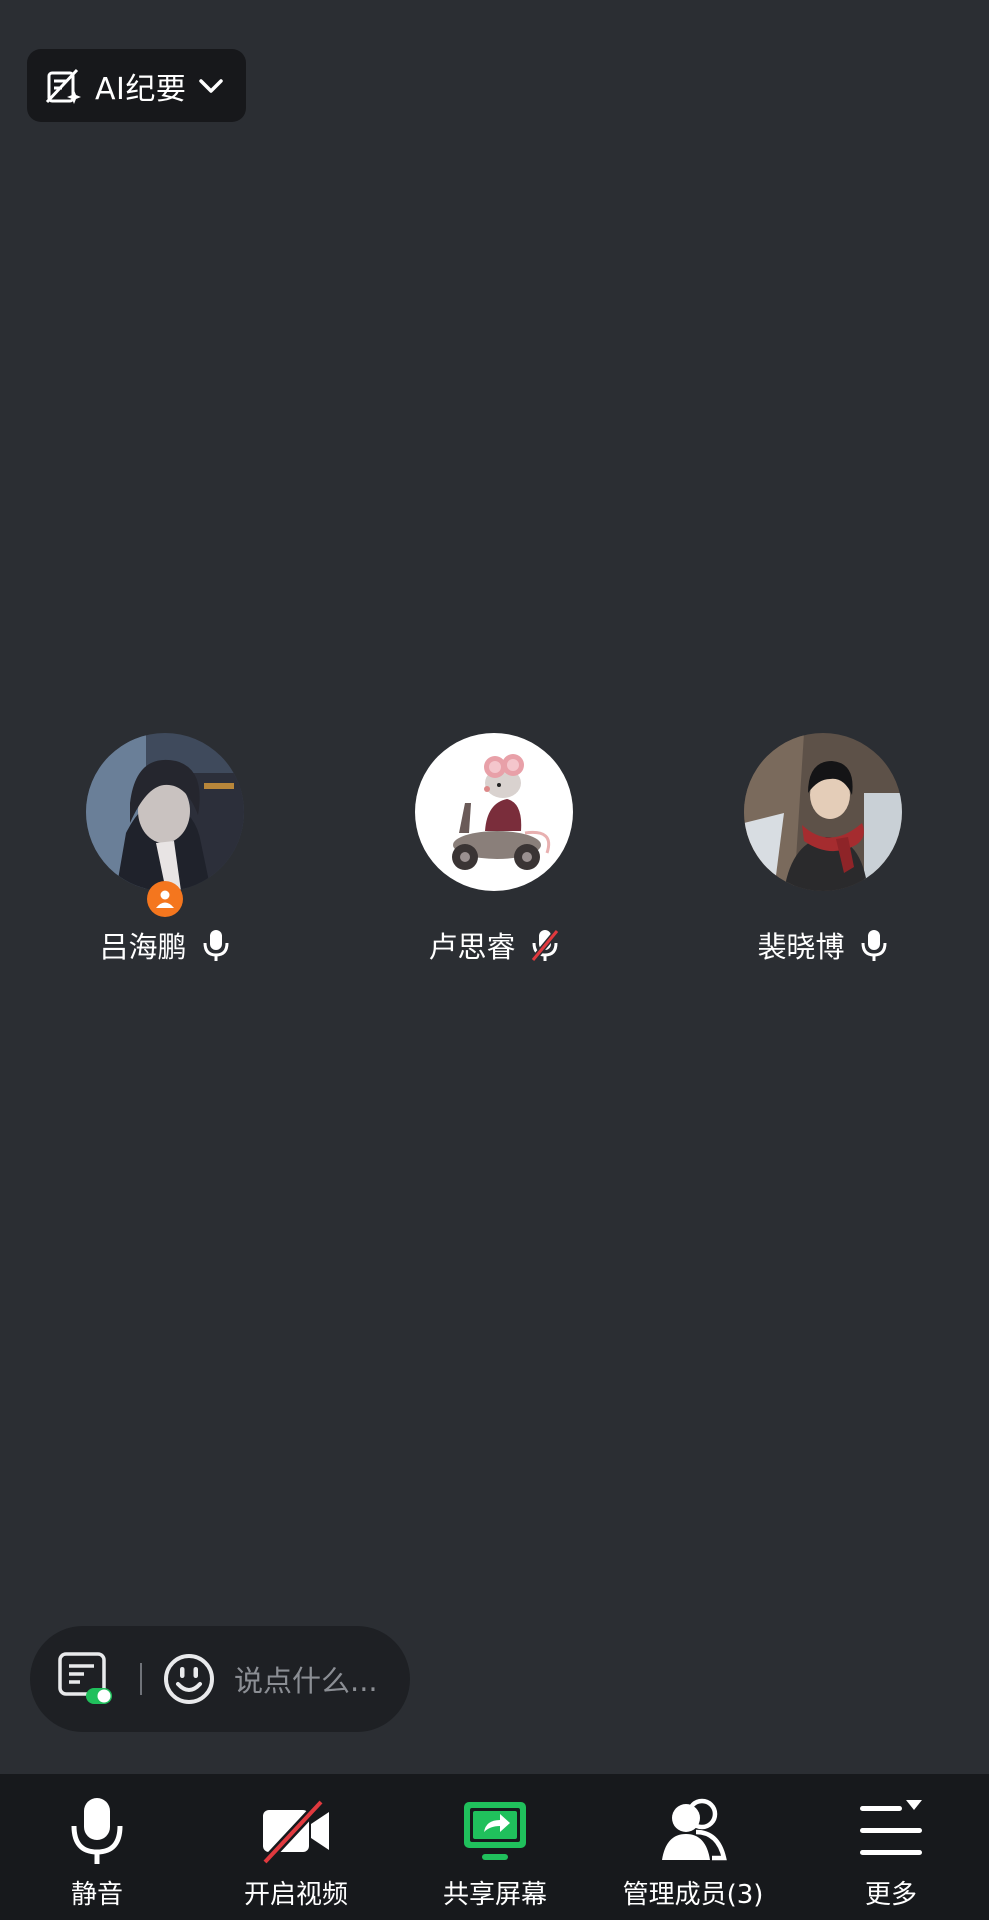  What do you see at coordinates (96, 1895) in the screenshot?
I see `mute-label: 静音` at bounding box center [96, 1895].